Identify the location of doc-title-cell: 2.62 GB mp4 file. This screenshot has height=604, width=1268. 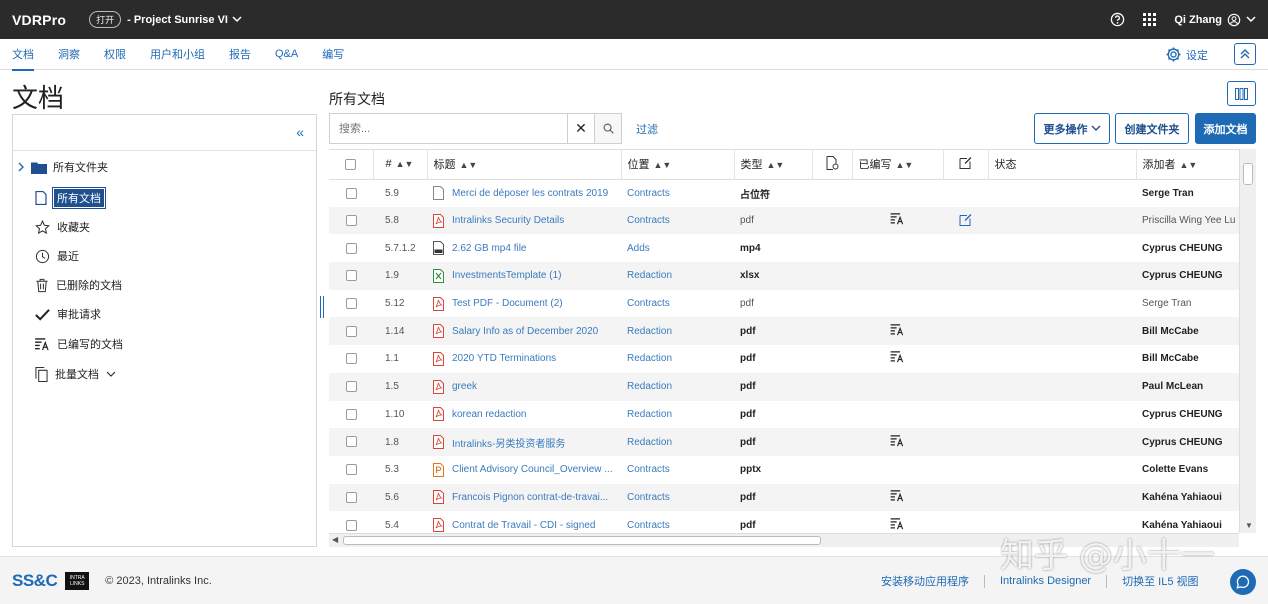
(524, 248).